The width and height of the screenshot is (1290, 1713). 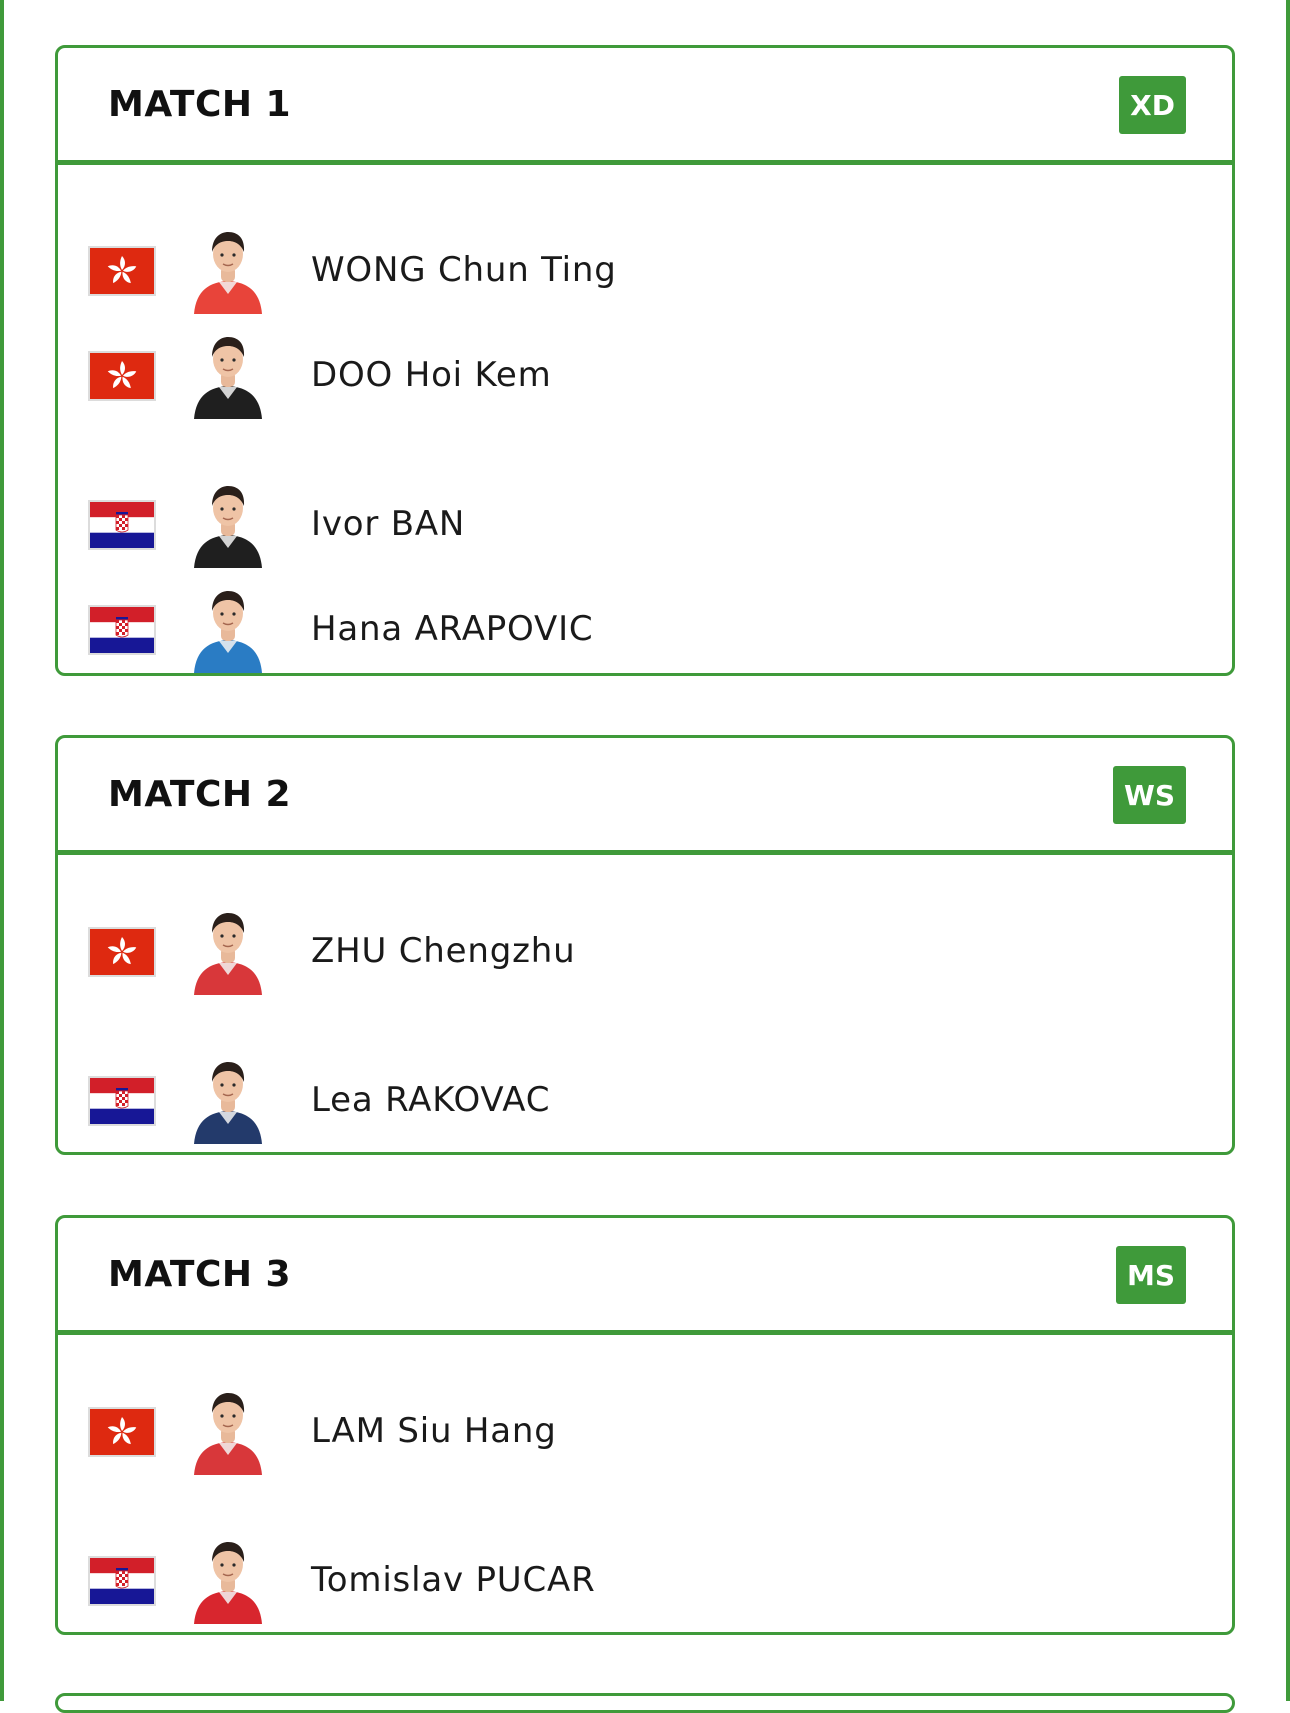 What do you see at coordinates (1149, 795) in the screenshot?
I see `event-badge: WS` at bounding box center [1149, 795].